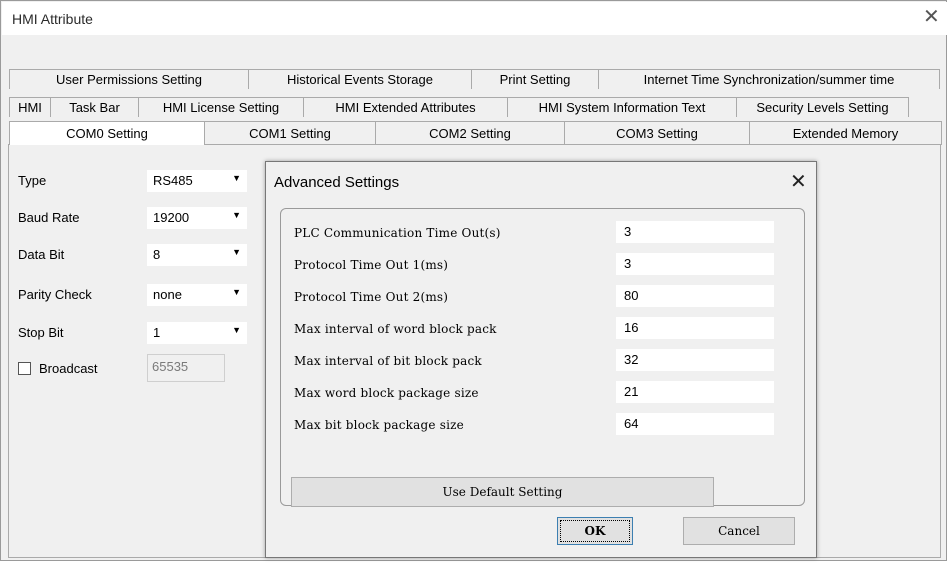  What do you see at coordinates (379, 425) in the screenshot?
I see `row-label-max-bit-package: Max bit block package size` at bounding box center [379, 425].